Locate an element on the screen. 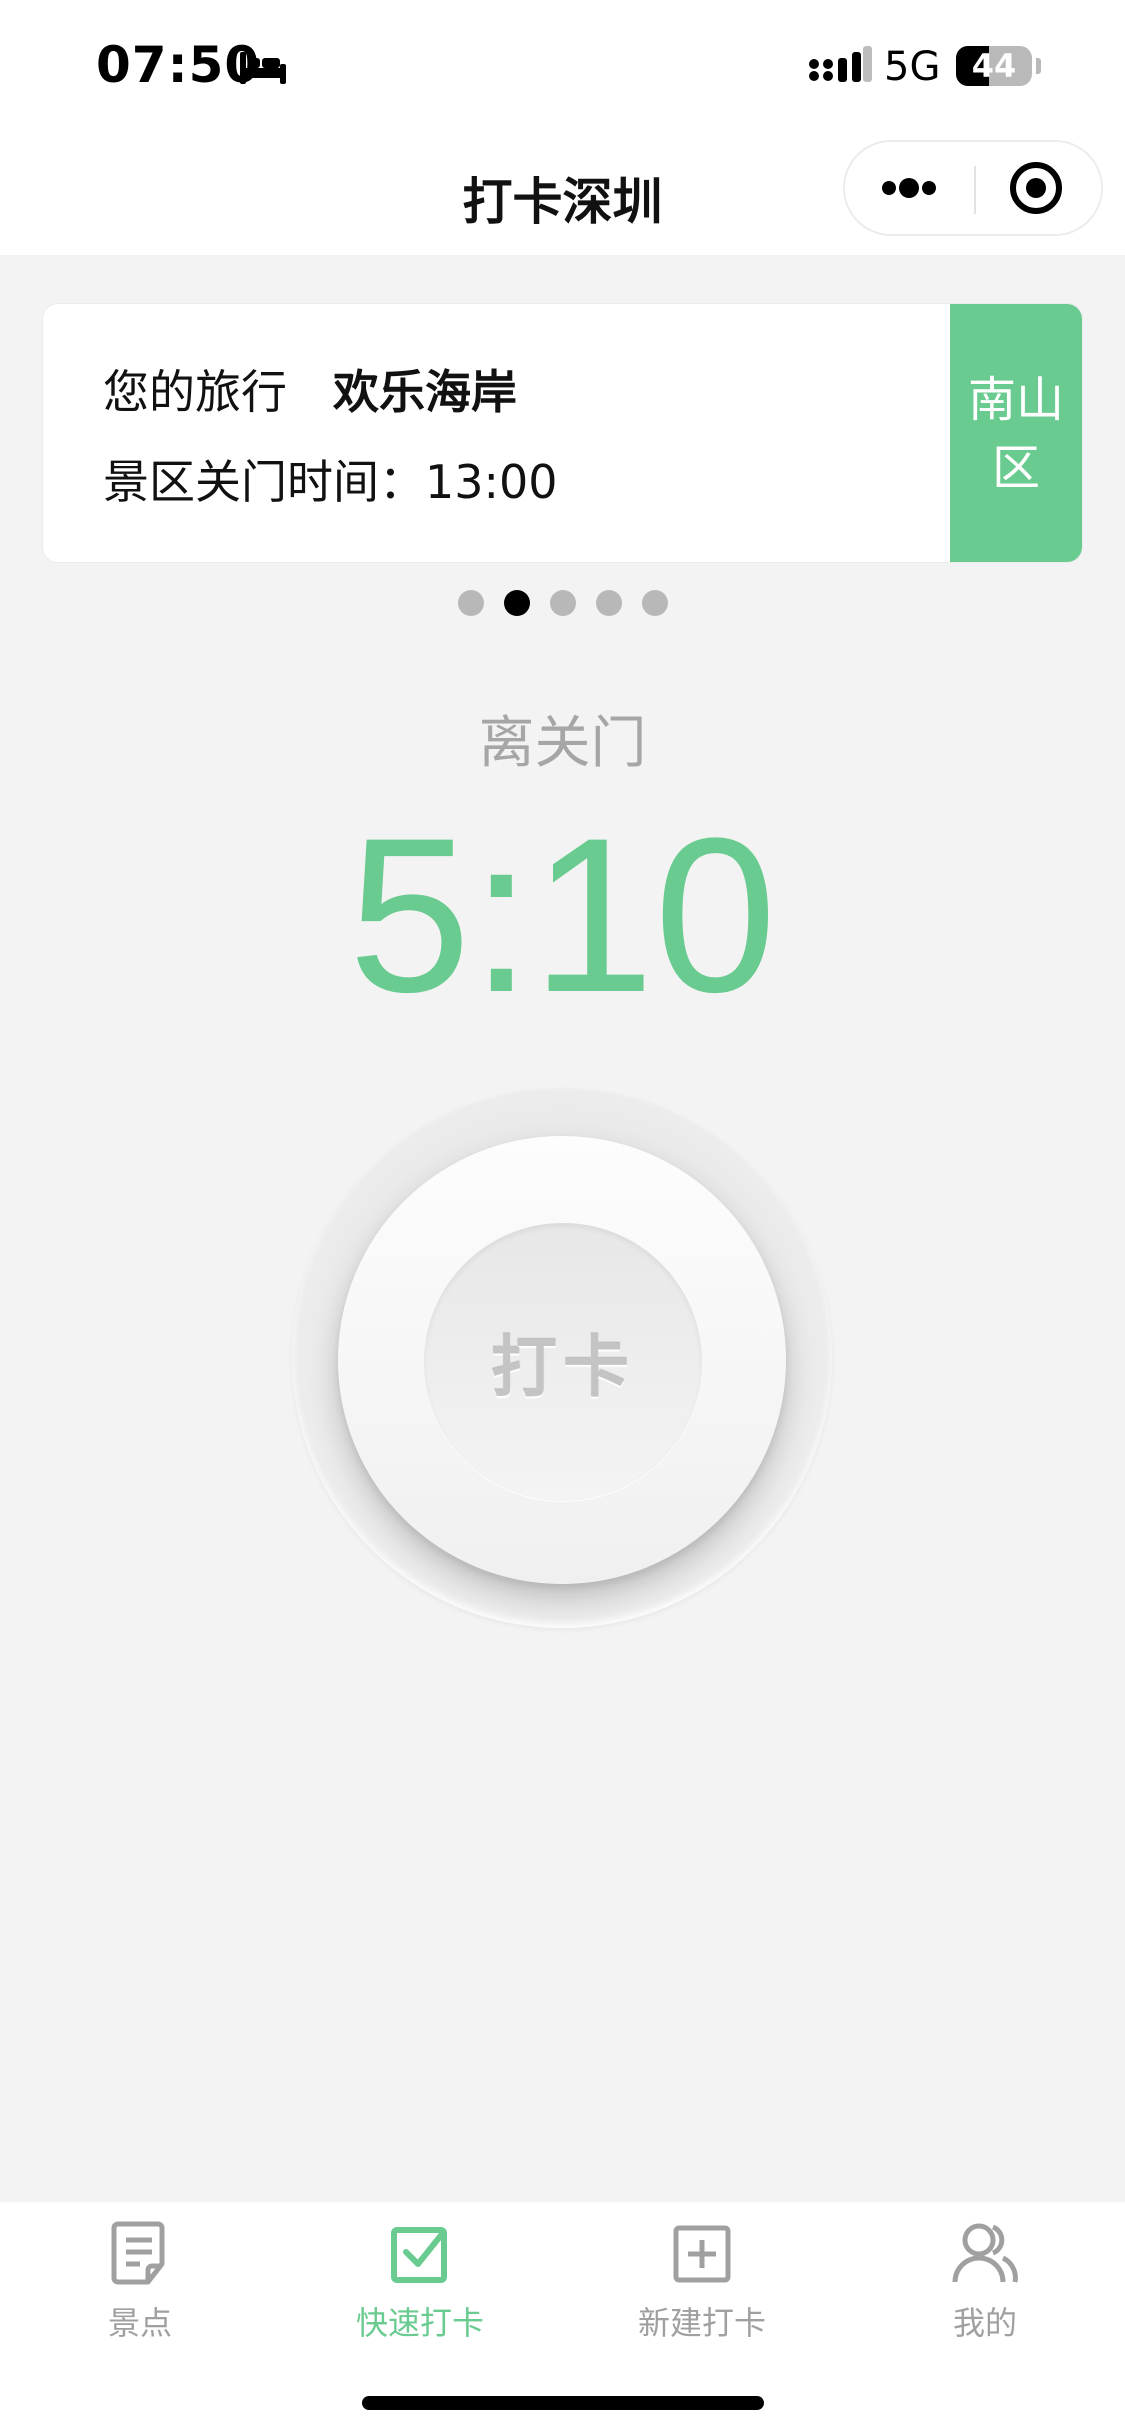  trip-info-line: 您的旅行 欢乐海岸 is located at coordinates (310, 389).